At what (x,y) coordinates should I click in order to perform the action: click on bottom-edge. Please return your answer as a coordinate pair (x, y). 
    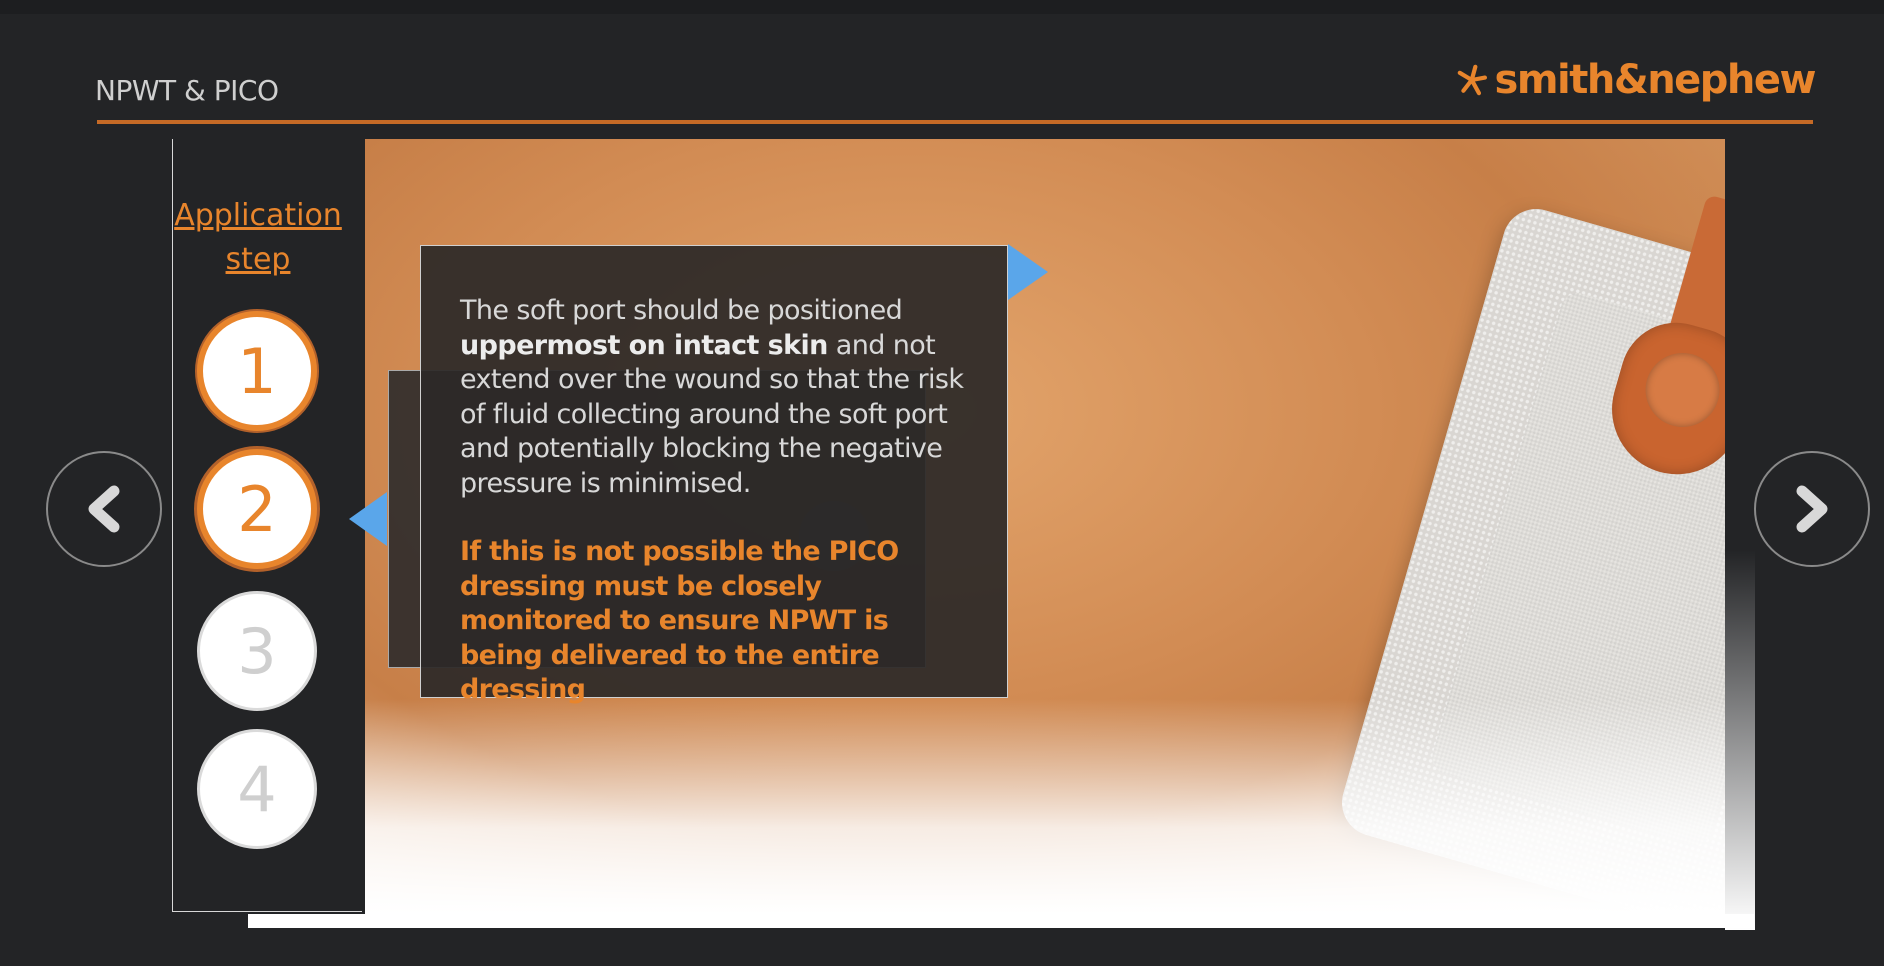
    Looking at the image, I should click on (1001, 921).